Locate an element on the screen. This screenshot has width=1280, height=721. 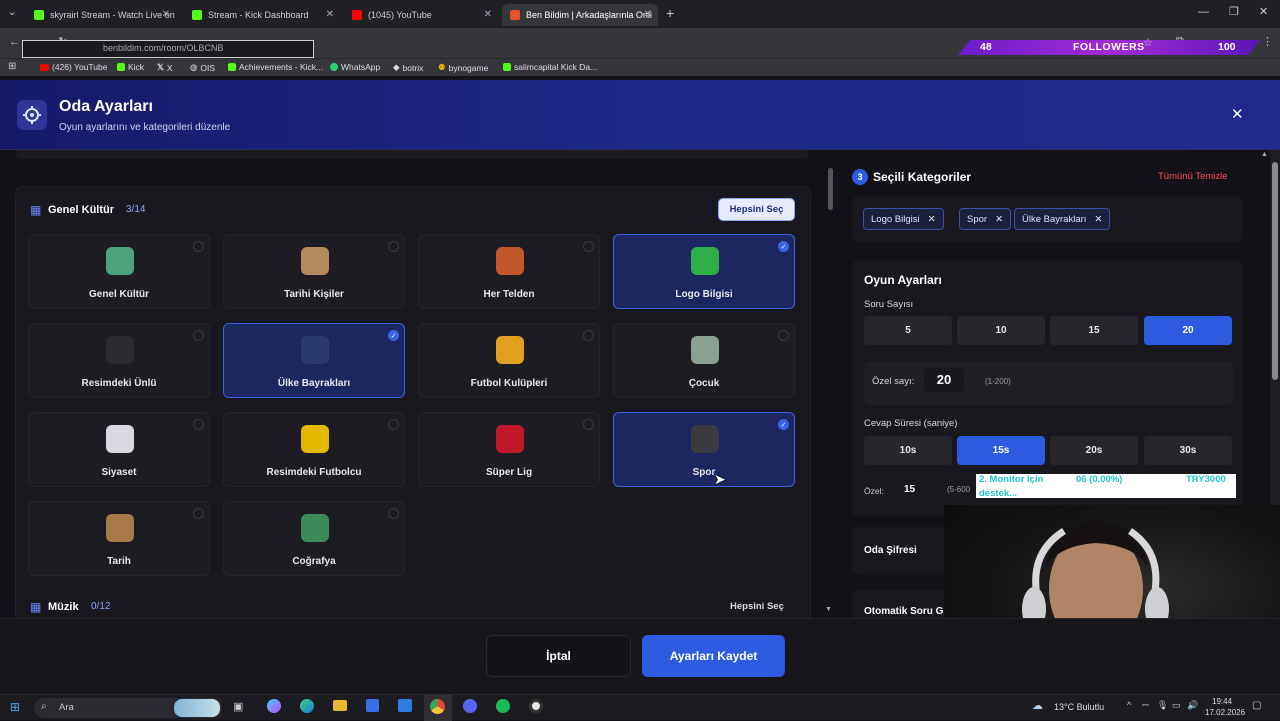
close-window-icon: ✕ is located at coordinates (1263, 11).